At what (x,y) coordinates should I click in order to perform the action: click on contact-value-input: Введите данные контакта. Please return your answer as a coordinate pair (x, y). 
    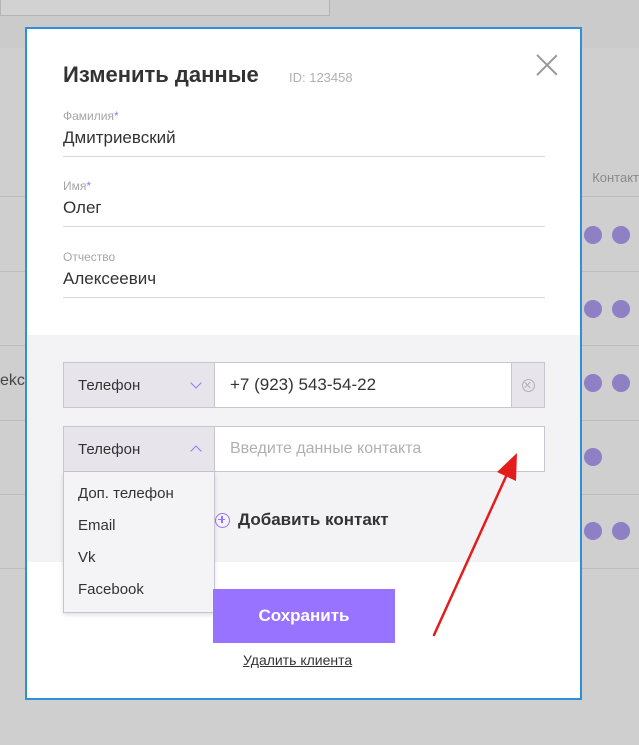
    Looking at the image, I should click on (379, 449).